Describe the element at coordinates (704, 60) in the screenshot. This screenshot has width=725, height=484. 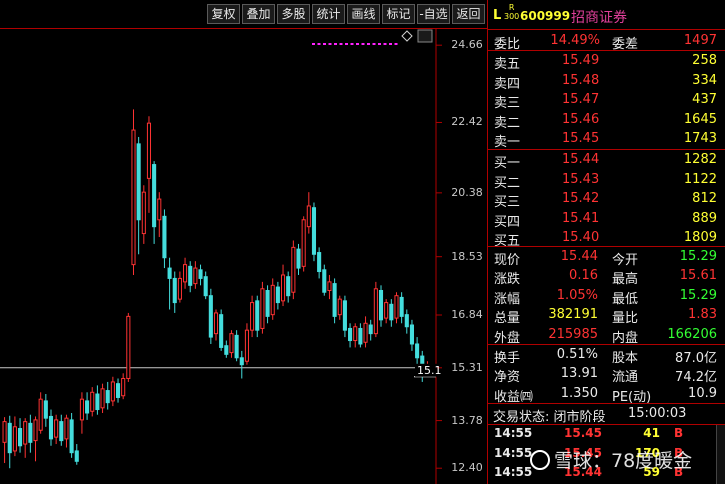
I see `ask-volume: 258` at that location.